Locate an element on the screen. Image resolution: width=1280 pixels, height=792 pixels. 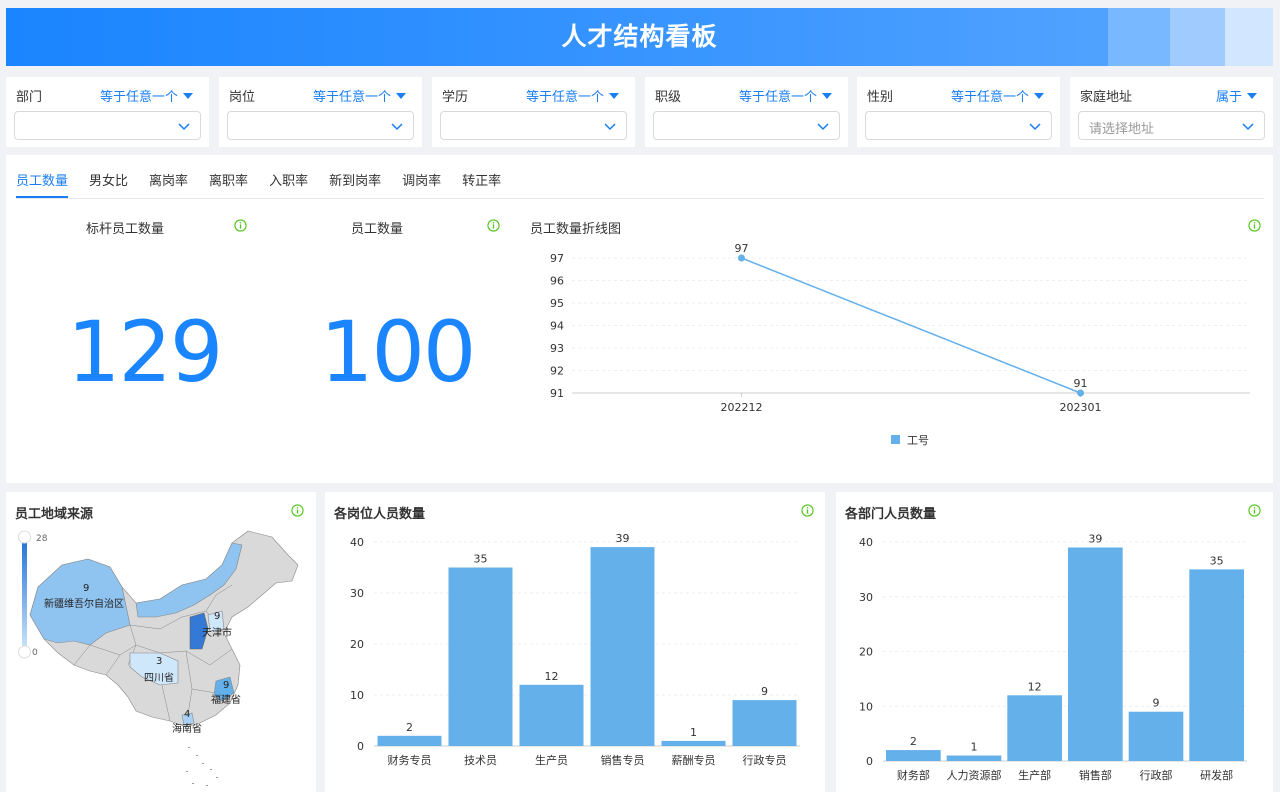
x-tick-label: 财务部 is located at coordinates (913, 775).